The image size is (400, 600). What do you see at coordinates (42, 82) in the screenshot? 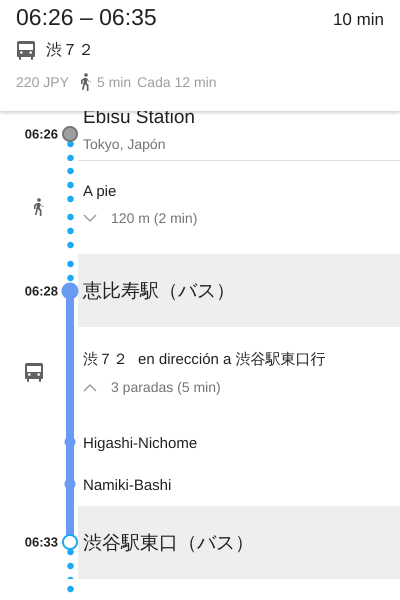
I see `fare-text: 220 JPY` at bounding box center [42, 82].